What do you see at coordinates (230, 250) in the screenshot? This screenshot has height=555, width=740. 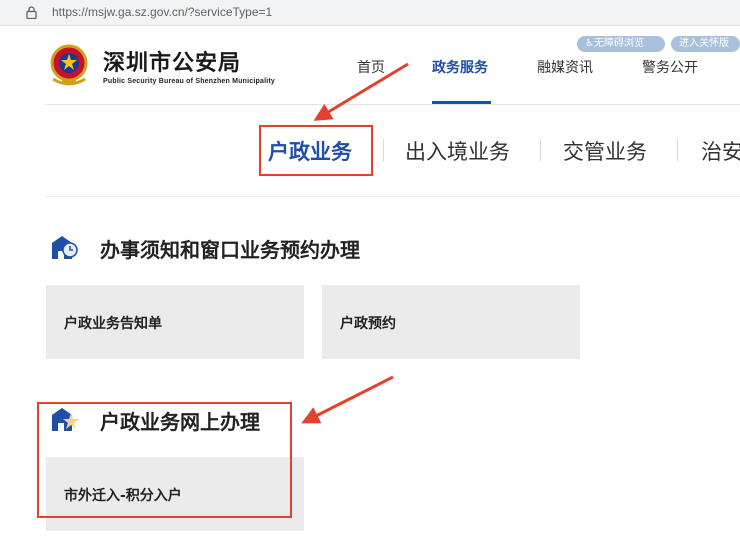 I see `section-title-notice: 办事须知和窗口业务预约办理` at bounding box center [230, 250].